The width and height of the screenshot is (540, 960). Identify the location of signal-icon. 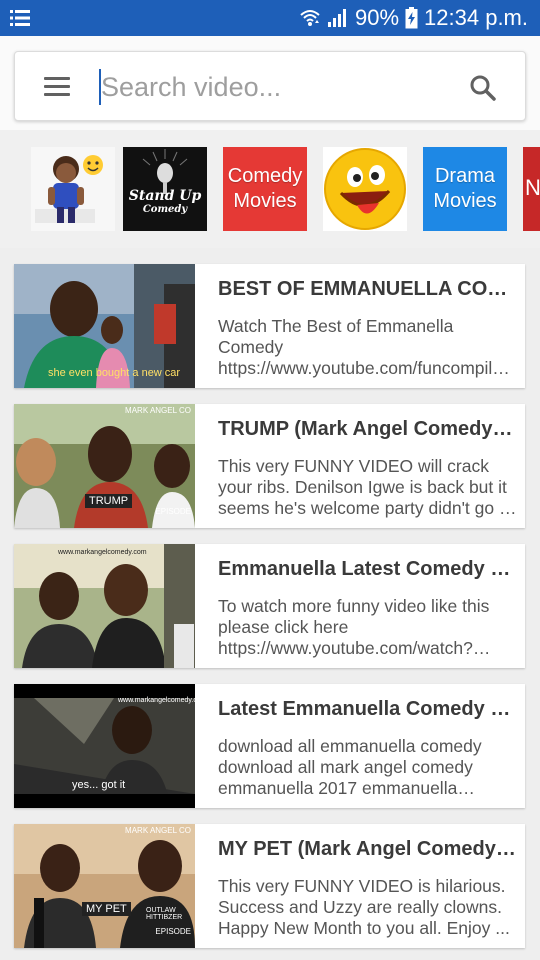
(337, 18).